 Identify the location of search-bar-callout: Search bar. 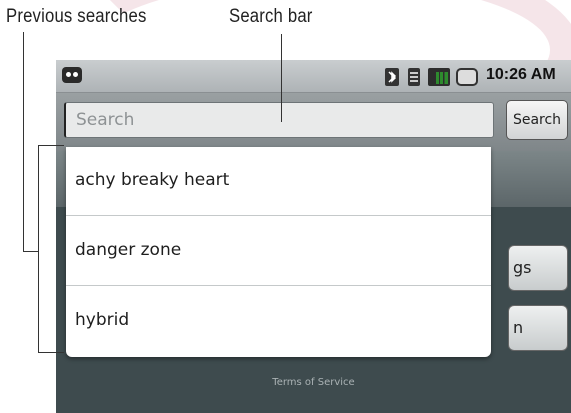
(271, 16).